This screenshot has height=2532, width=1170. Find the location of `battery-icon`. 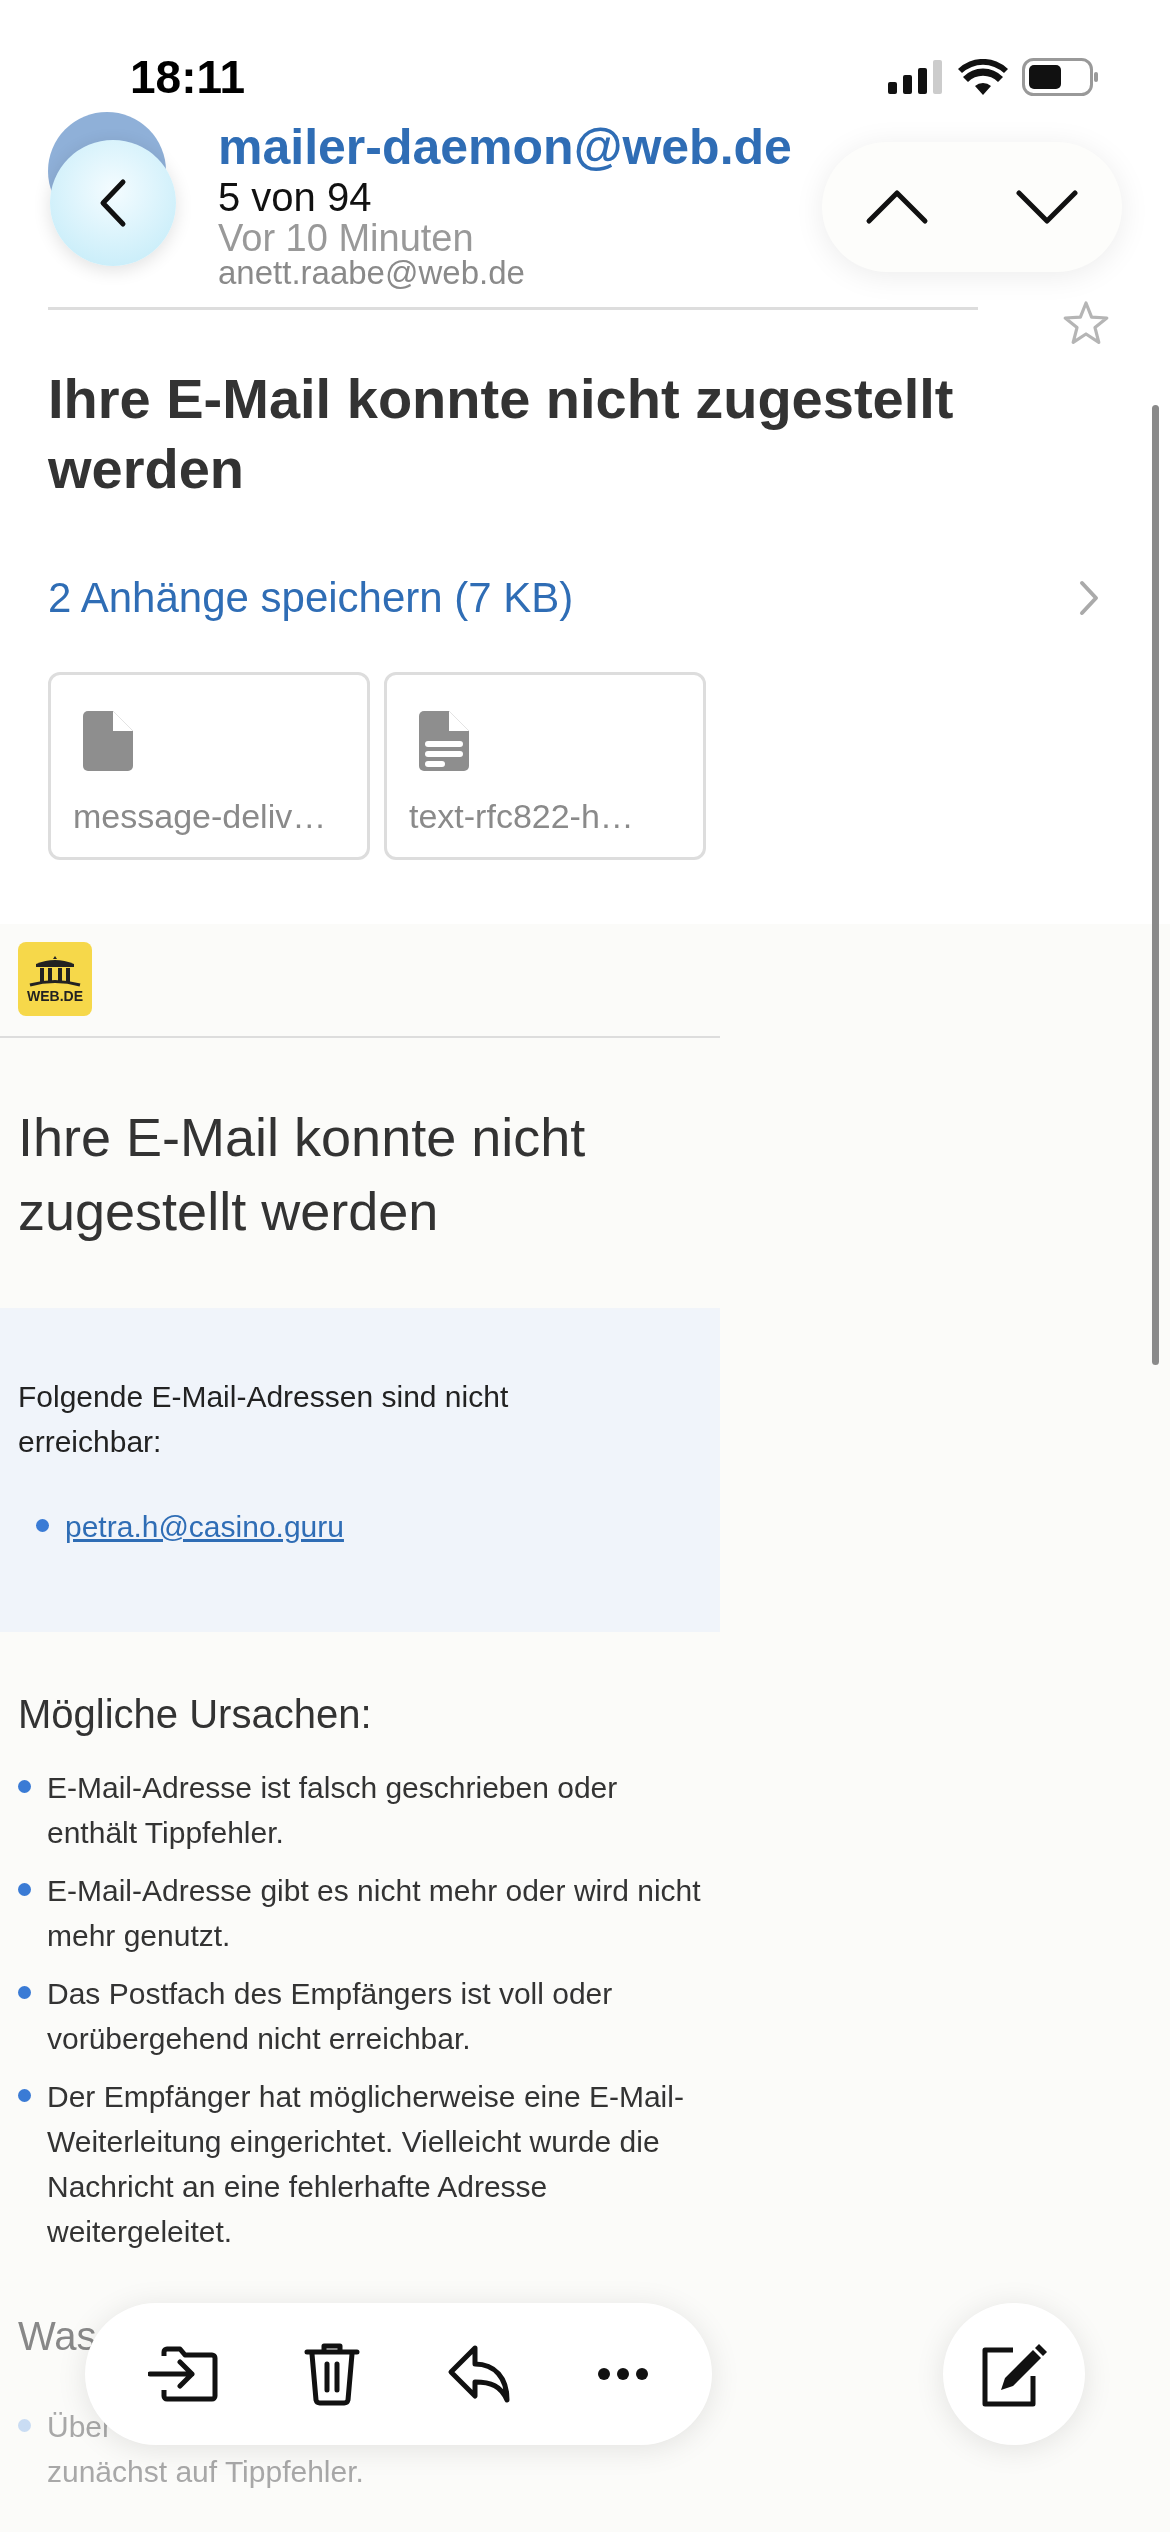

battery-icon is located at coordinates (1061, 77).